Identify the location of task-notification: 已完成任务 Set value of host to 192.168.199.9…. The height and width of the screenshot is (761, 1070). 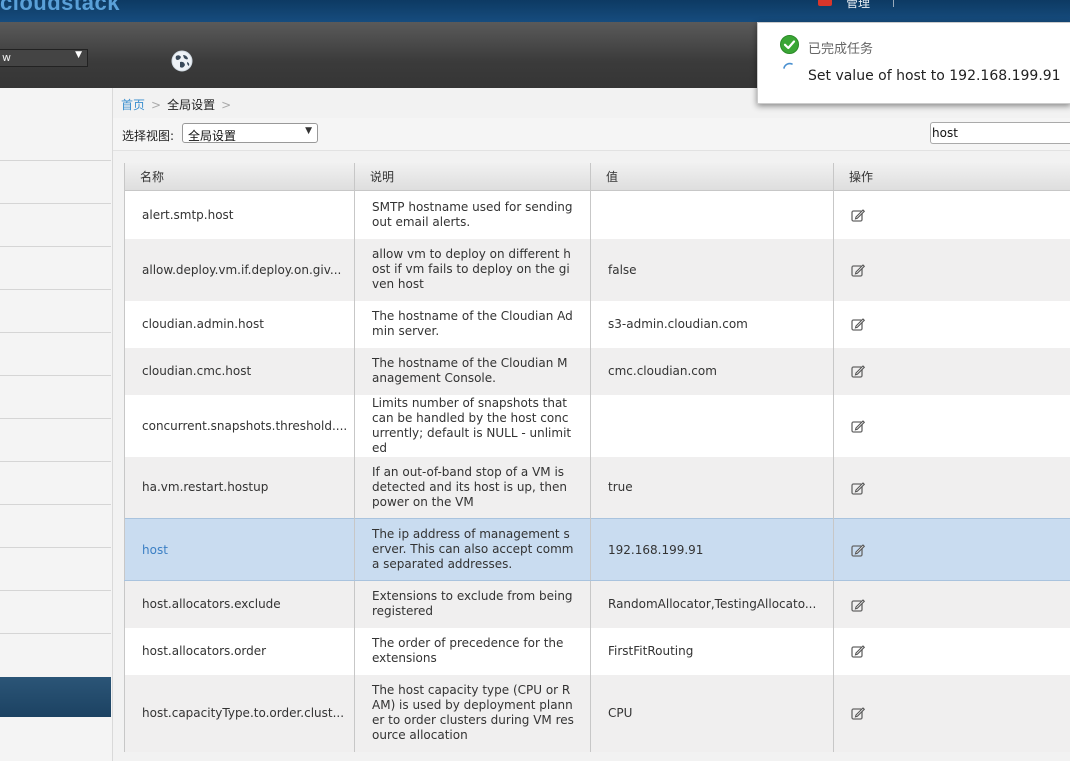
(913, 63).